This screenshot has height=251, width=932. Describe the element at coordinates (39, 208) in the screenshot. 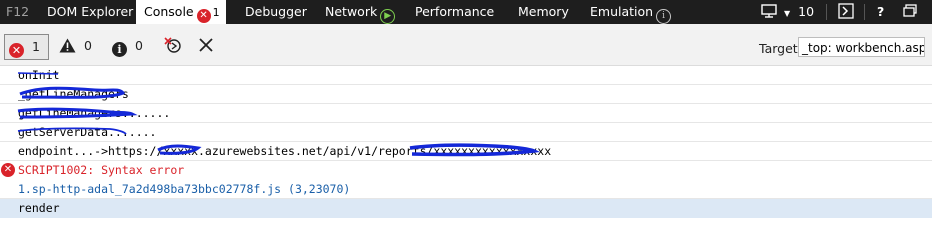

I see `console-line-text: render` at that location.